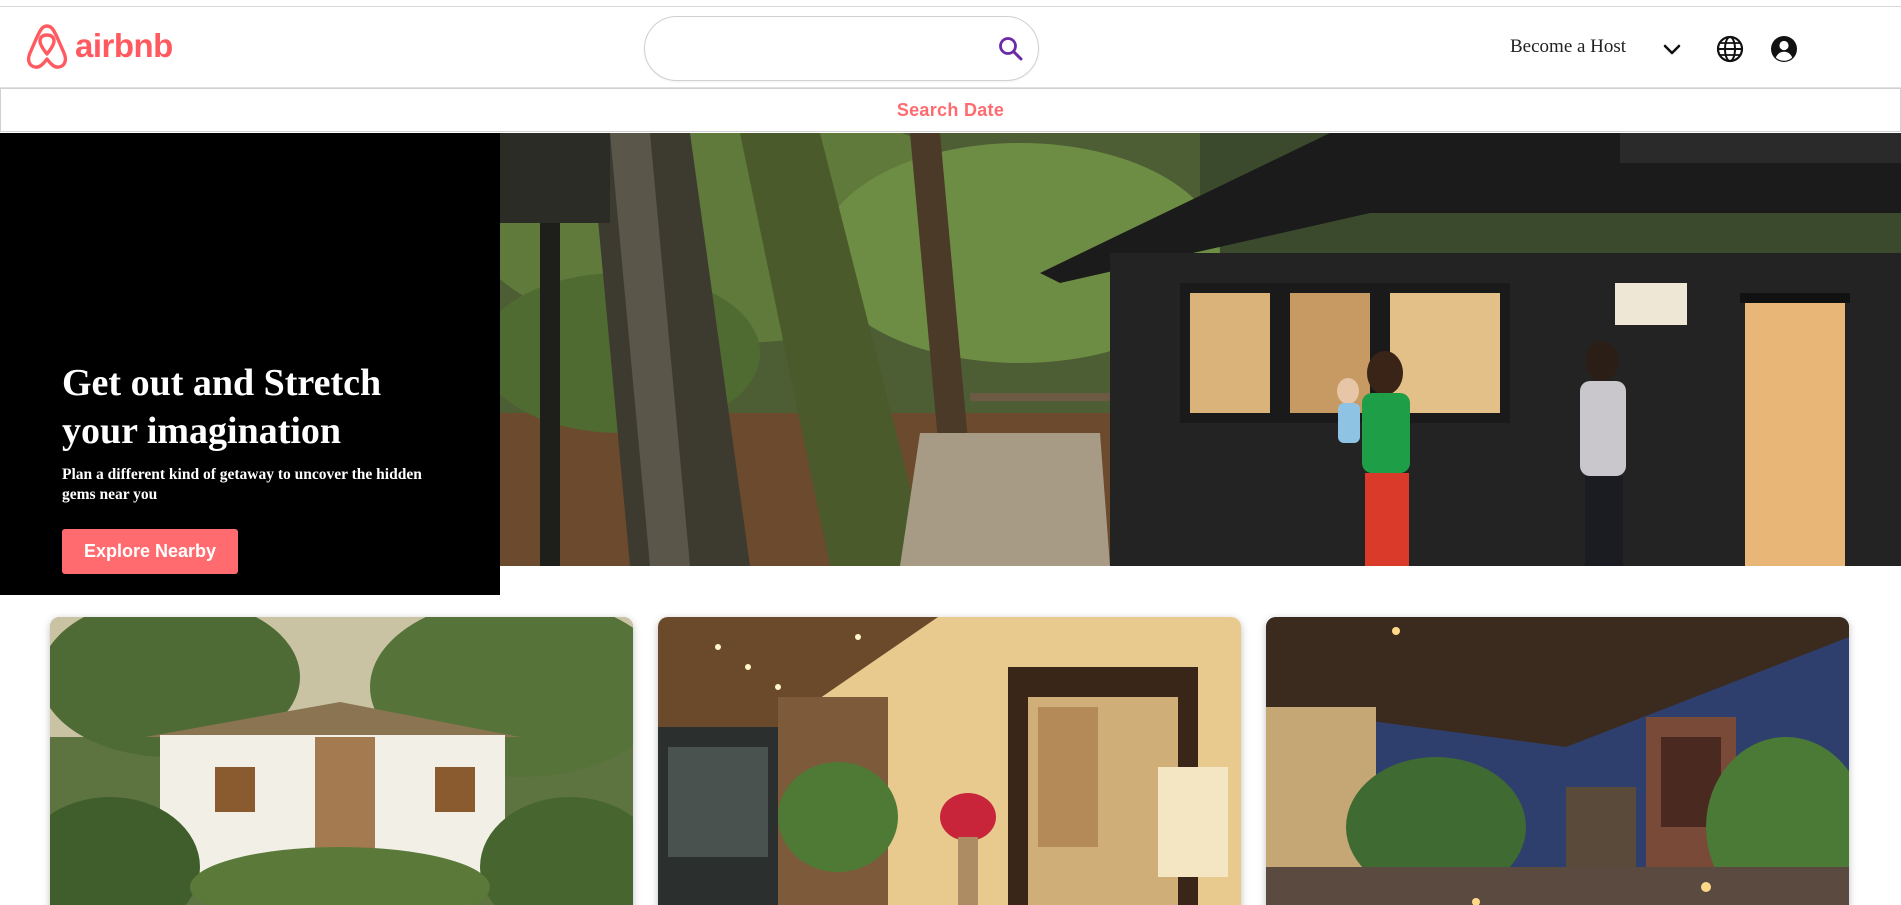 Image resolution: width=1901 pixels, height=905 pixels. What do you see at coordinates (1011, 49) in the screenshot?
I see `search-icon` at bounding box center [1011, 49].